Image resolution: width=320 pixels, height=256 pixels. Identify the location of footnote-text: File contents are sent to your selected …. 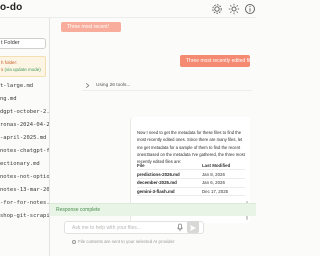
(126, 241).